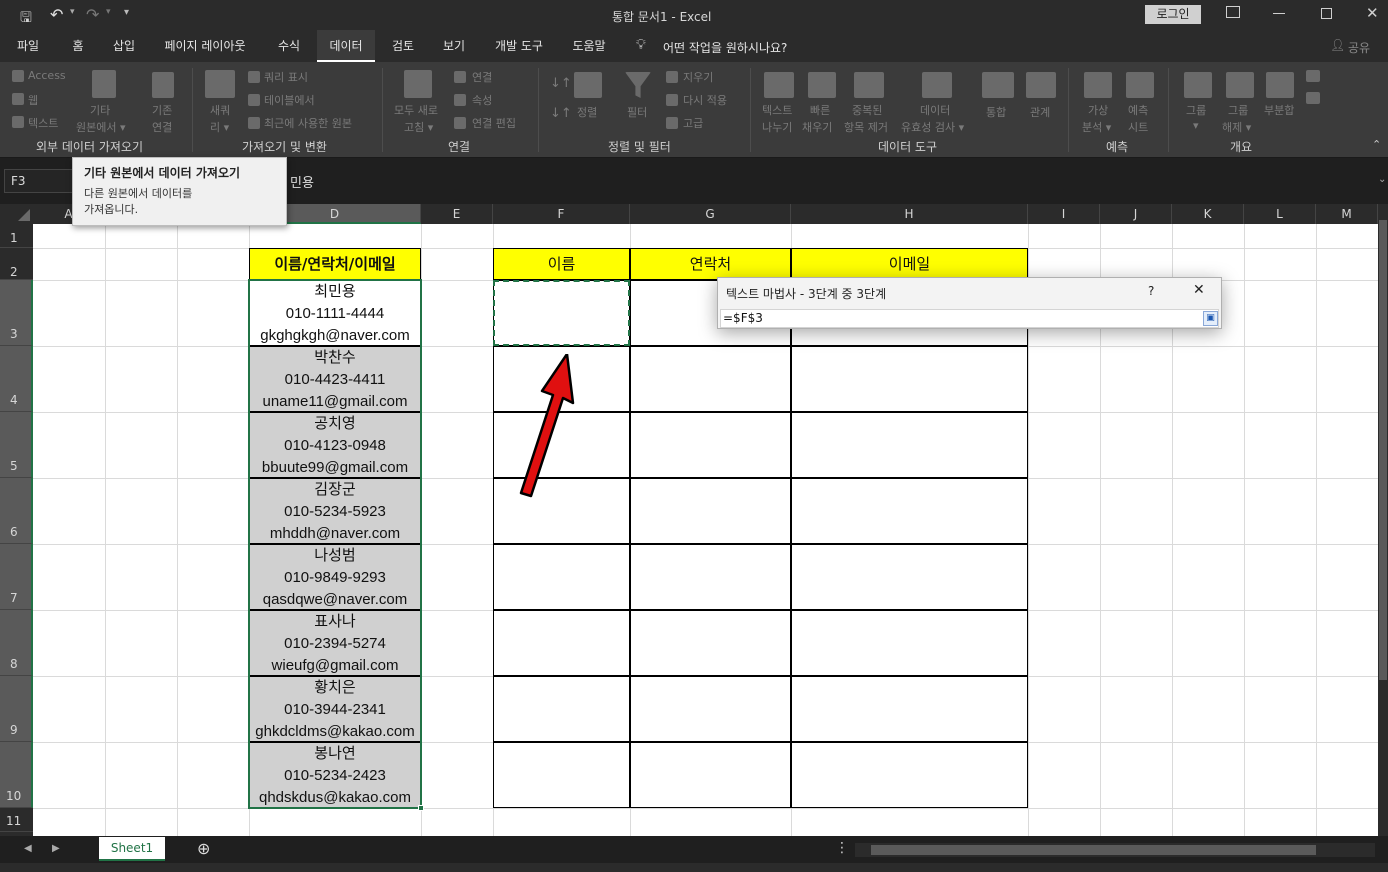 This screenshot has width=1388, height=872. I want to click on properties-button: 속성, so click(482, 100).